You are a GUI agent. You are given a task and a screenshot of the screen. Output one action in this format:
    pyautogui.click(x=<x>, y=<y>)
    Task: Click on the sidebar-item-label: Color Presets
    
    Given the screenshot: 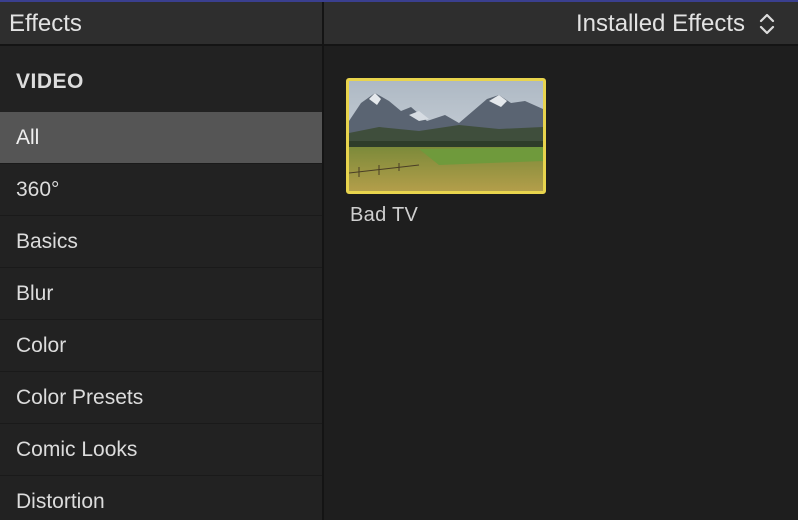 What is the action you would take?
    pyautogui.click(x=80, y=397)
    